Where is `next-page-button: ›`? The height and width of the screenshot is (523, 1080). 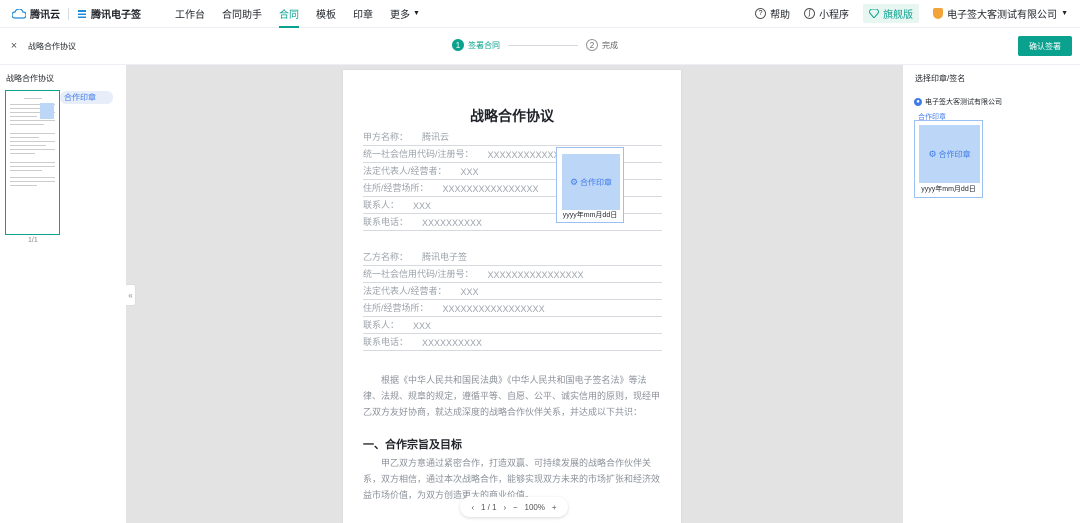
next-page-button: › is located at coordinates (504, 507).